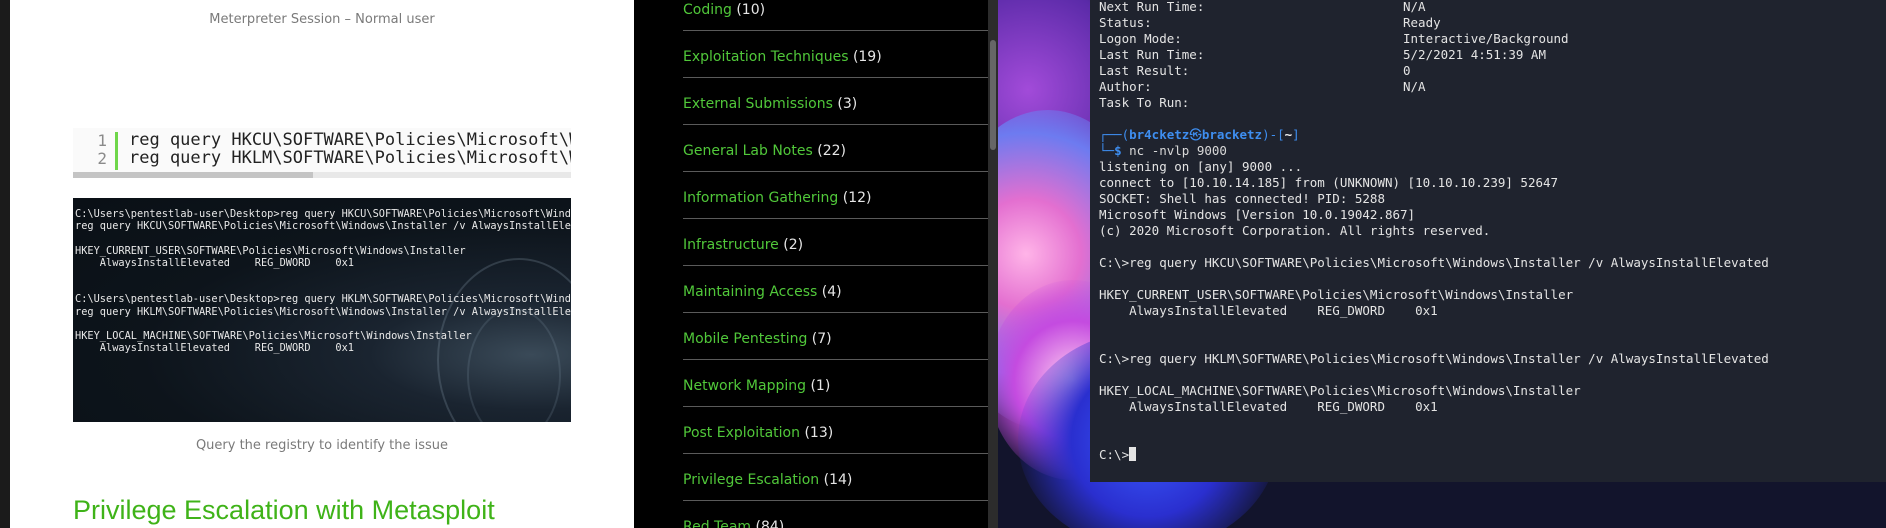 Image resolution: width=1886 pixels, height=528 pixels. I want to click on task-field-row: Author: N/A, so click(1262, 87).